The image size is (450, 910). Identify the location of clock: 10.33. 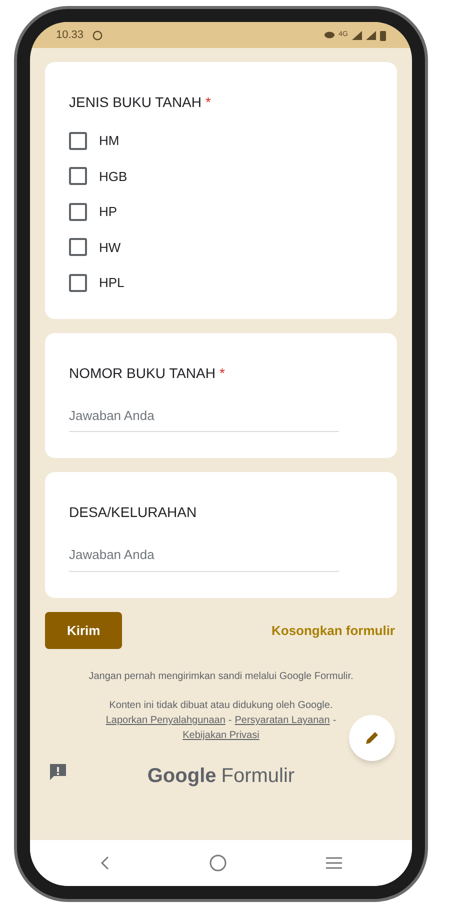
(70, 35).